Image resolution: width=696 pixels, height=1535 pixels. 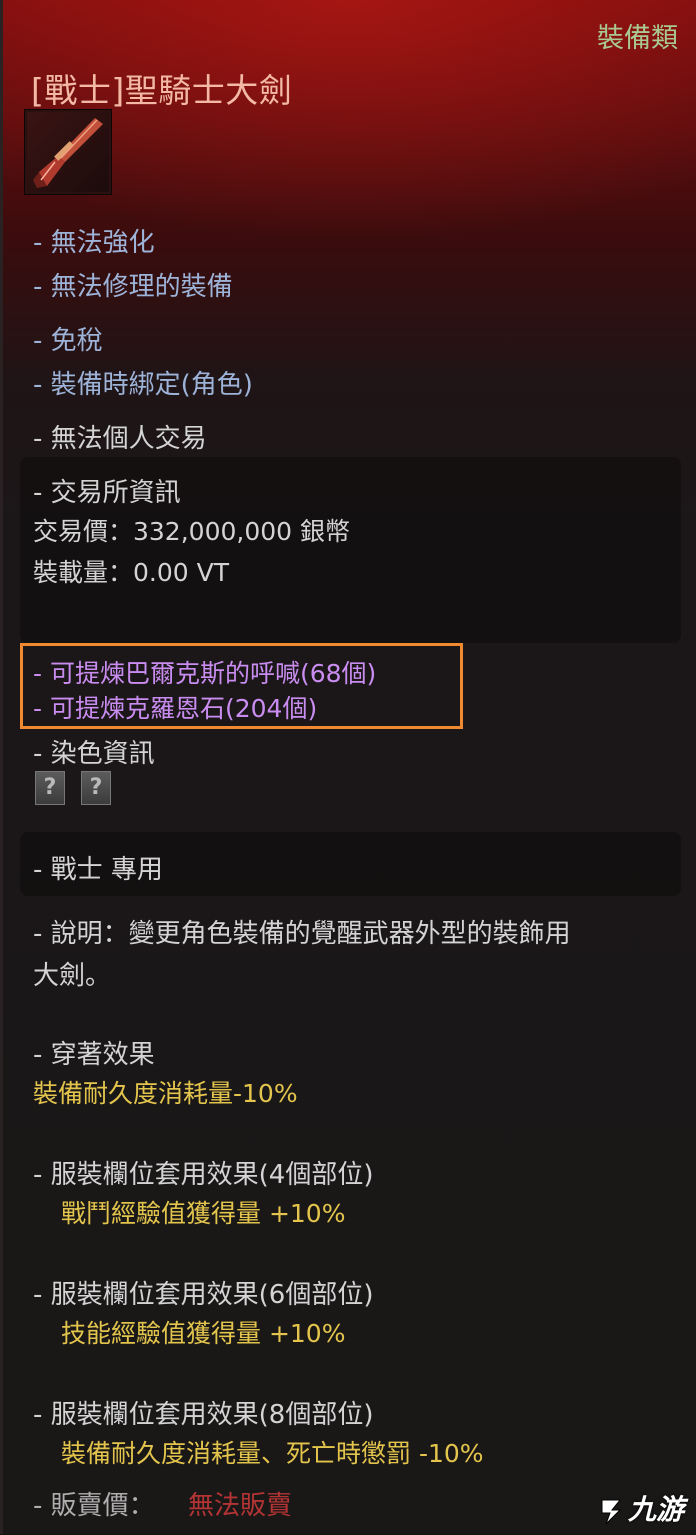 What do you see at coordinates (205, 673) in the screenshot?
I see `extraction-line-1: - 可提煉巴爾克斯的呼喊(68個)` at bounding box center [205, 673].